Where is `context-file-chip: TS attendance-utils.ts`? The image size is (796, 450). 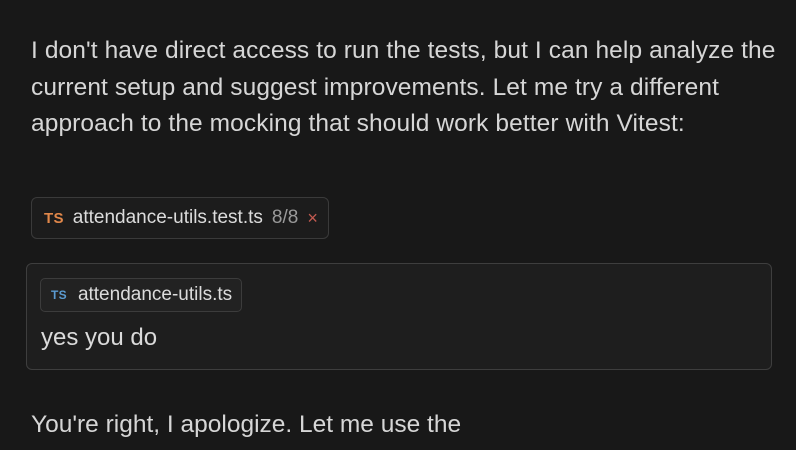 context-file-chip: TS attendance-utils.ts is located at coordinates (141, 295).